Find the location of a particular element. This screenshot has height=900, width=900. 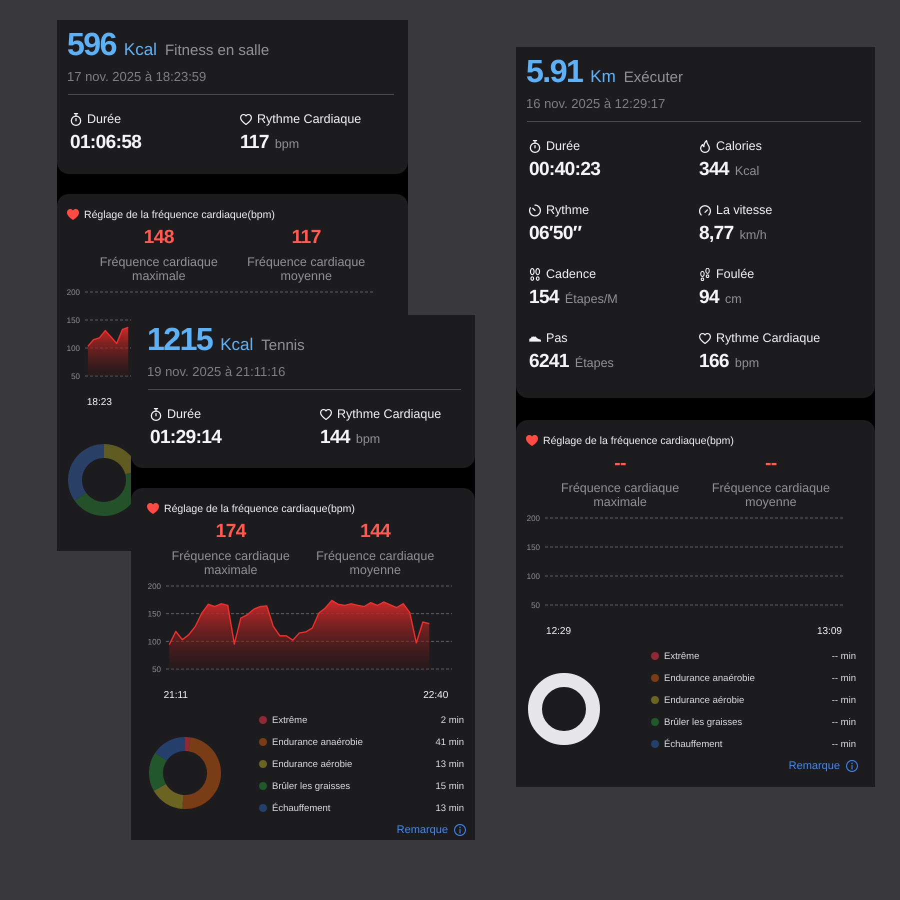

zone-duration: 13 min is located at coordinates (449, 808).